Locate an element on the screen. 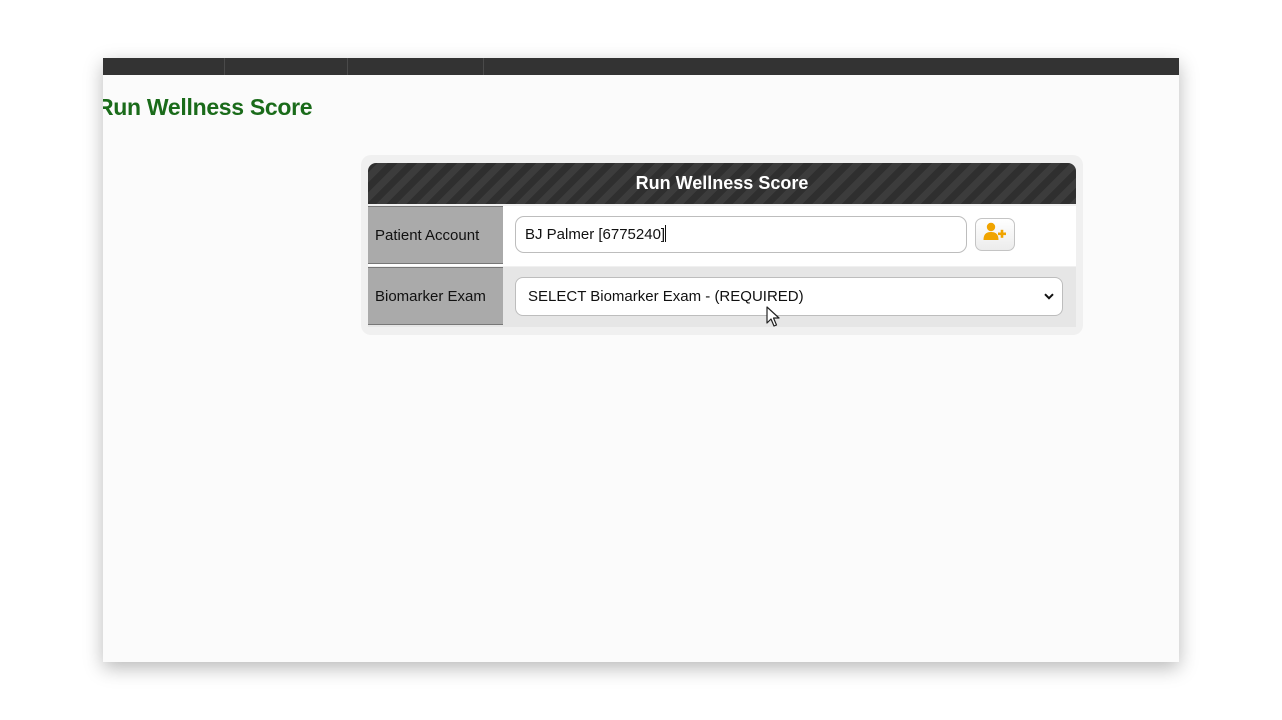  patient-account-value: BJ Palmer [6775240] is located at coordinates (595, 234).